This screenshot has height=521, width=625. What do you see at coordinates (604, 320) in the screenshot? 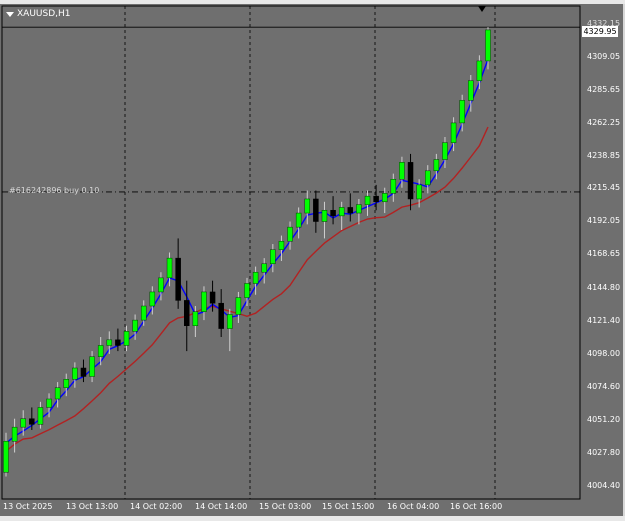
I see `price-tick-label: 4121.40` at bounding box center [604, 320].